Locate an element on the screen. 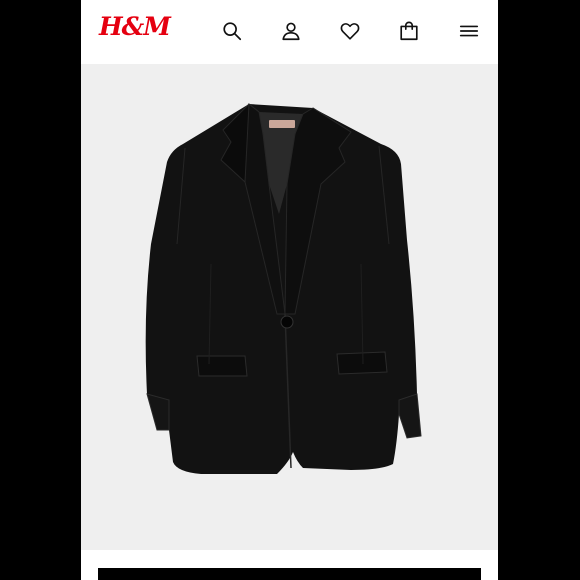  hm-logo: H&M is located at coordinates (135, 26).